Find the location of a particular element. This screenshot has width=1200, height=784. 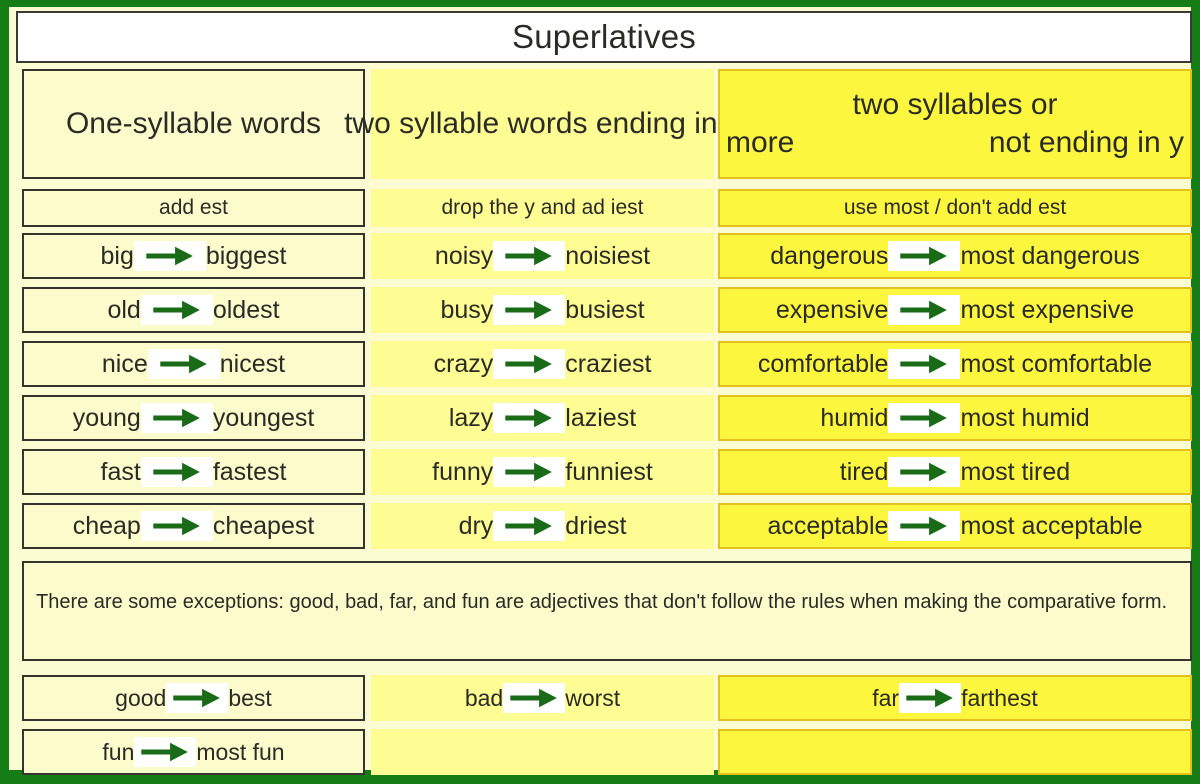

word-pair: comfortable most comfortable is located at coordinates (955, 364).